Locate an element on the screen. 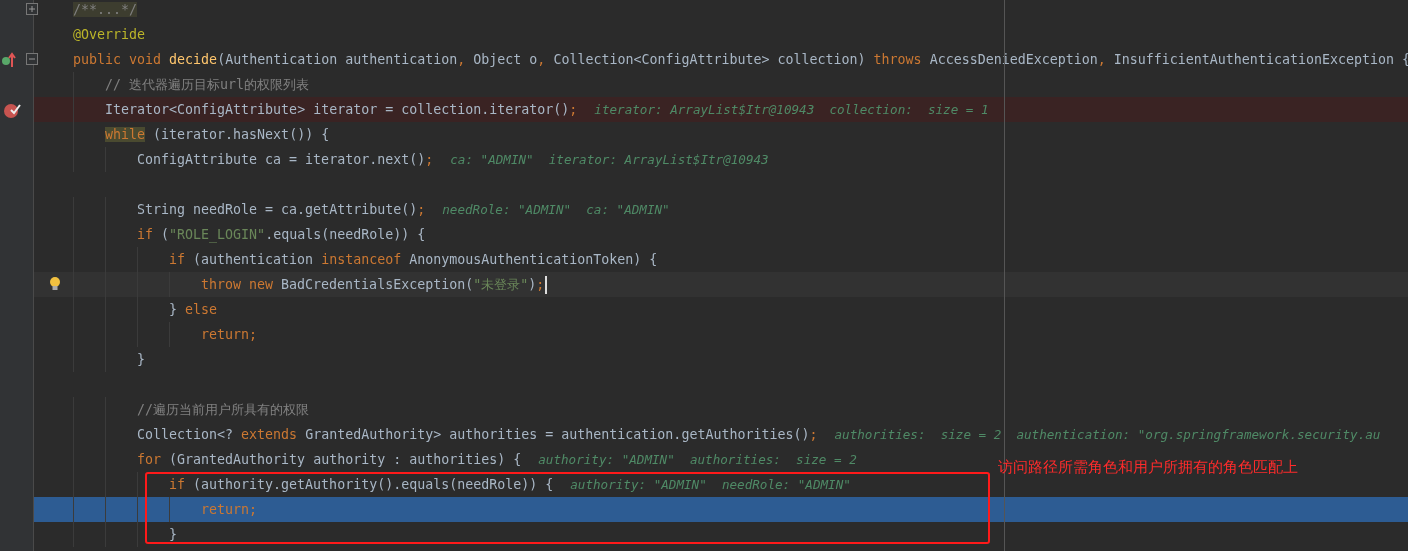  annotation-note: 访问路径所需角色和用户所拥有的角色匹配上 is located at coordinates (1148, 467).